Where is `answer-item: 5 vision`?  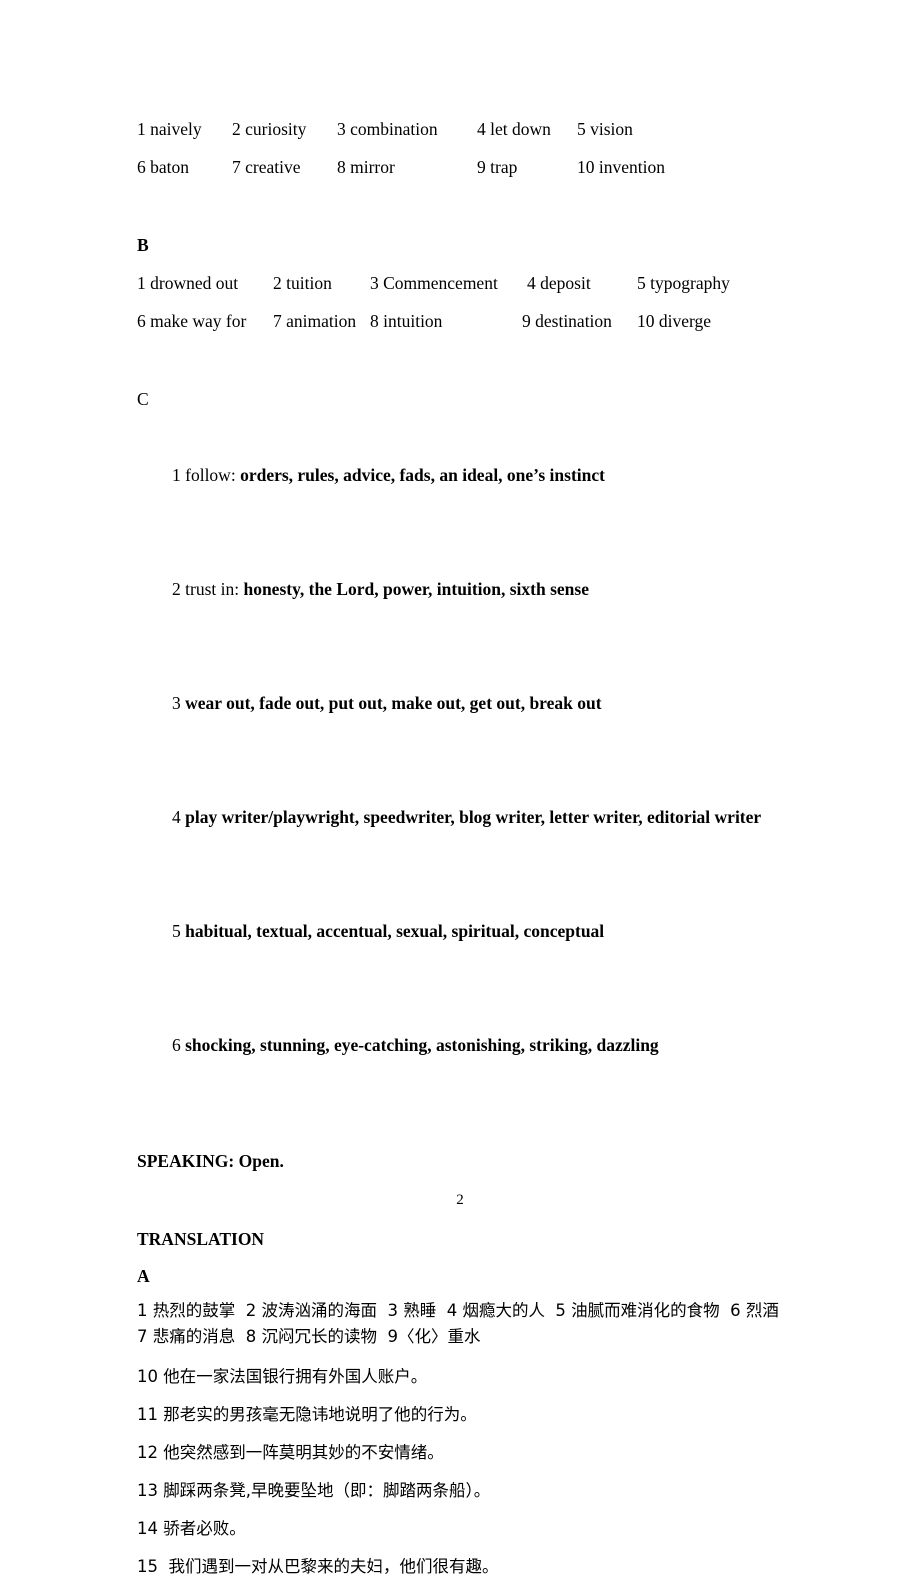
answer-item: 5 vision is located at coordinates (605, 129).